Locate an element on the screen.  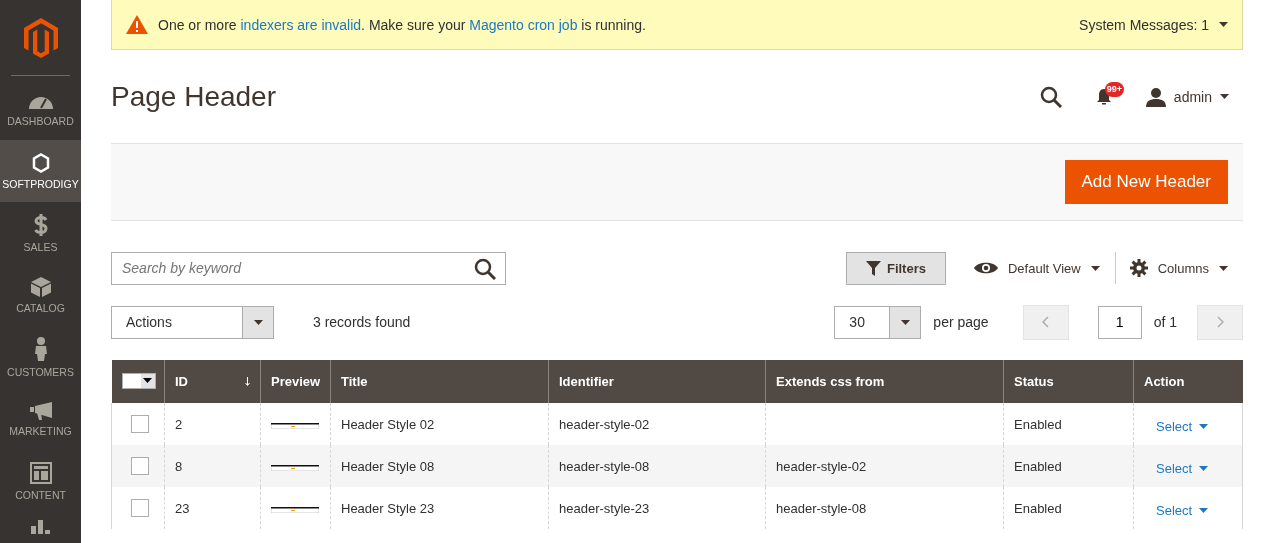
sidebar-item: CATALOG is located at coordinates (40, 295).